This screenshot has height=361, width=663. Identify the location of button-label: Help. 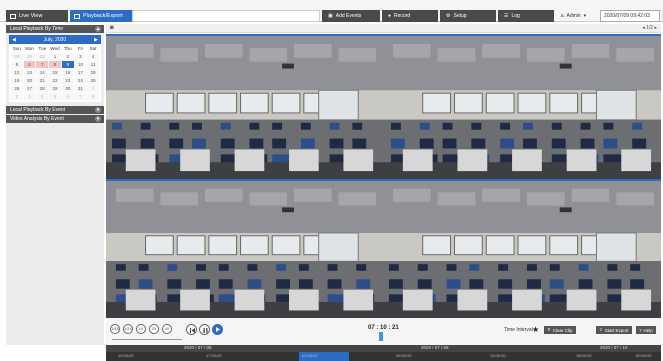
(648, 330).